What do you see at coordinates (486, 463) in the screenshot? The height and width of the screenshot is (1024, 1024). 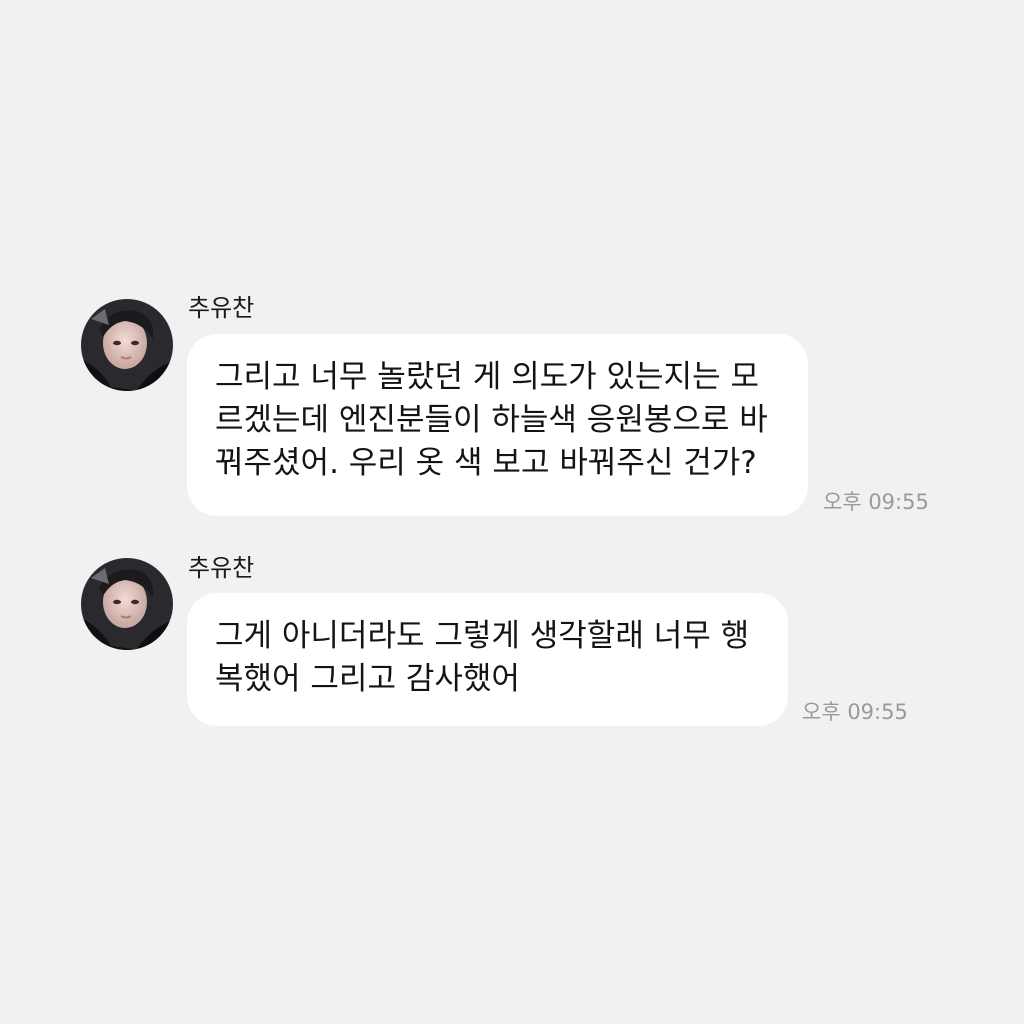 I see `message-text-line: 꿔주셨어. 우리 옷 색 보고 바꿔주신 건가?` at bounding box center [486, 463].